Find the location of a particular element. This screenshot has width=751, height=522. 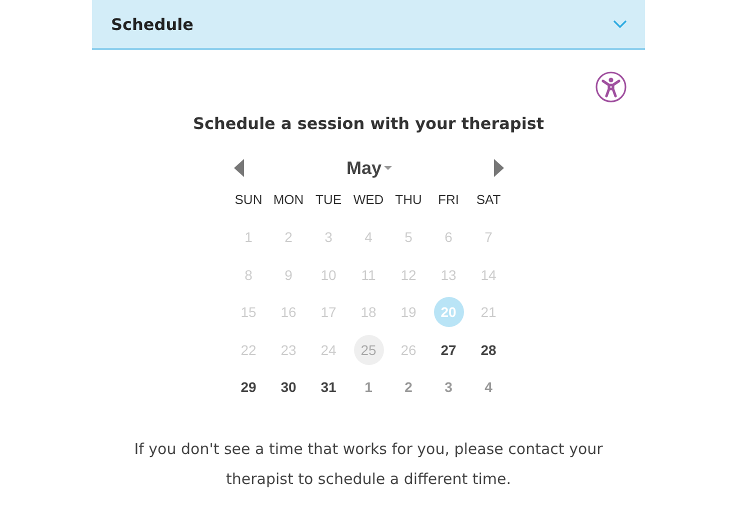

weekday-label: FRI is located at coordinates (448, 200).